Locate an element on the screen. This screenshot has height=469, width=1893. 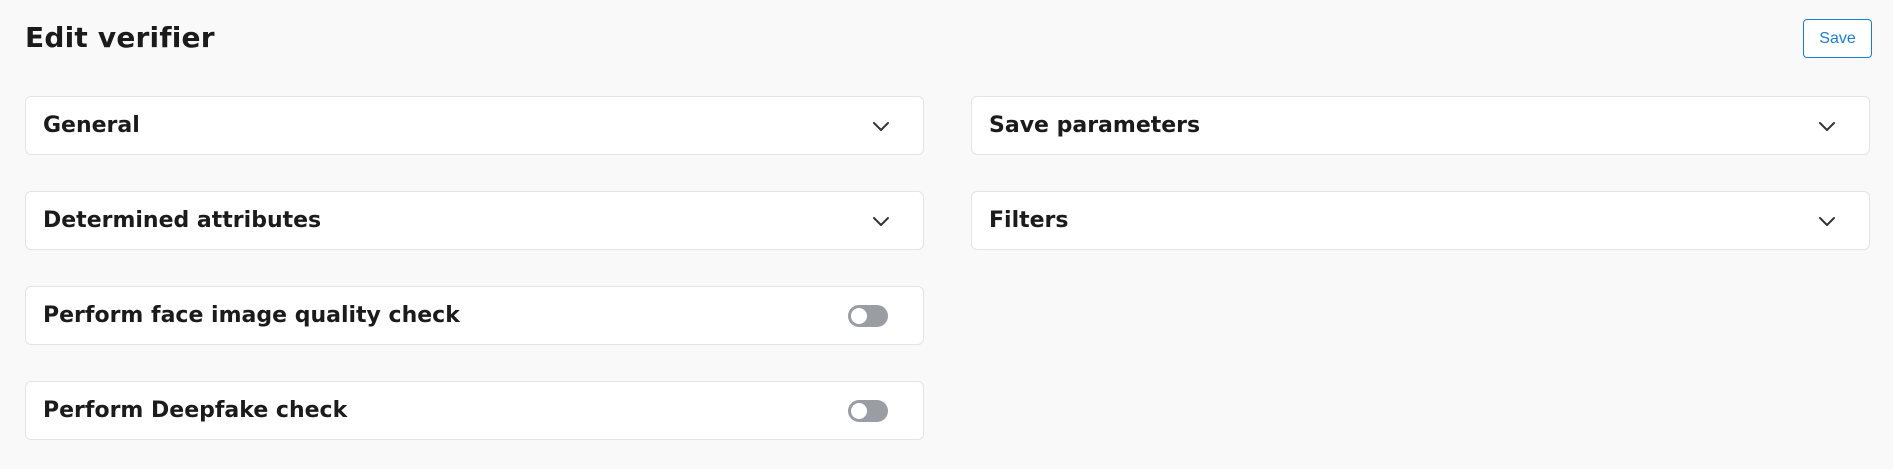
section-save-parameters: Save parameters is located at coordinates (1420, 125).